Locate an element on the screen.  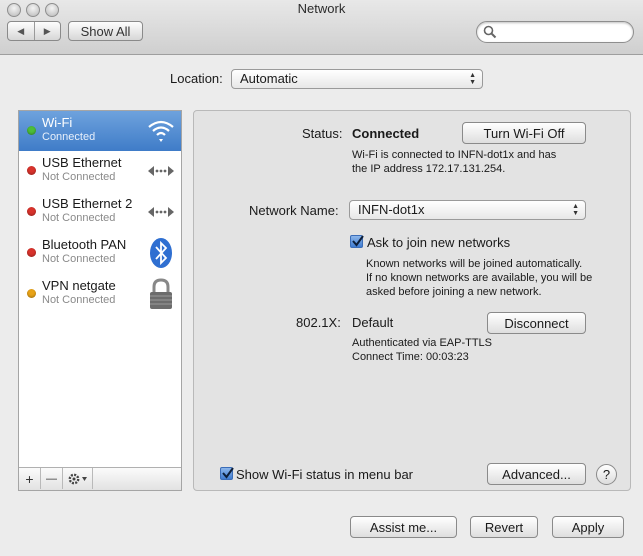
show-wifi-status-checkbox is located at coordinates (227, 473).